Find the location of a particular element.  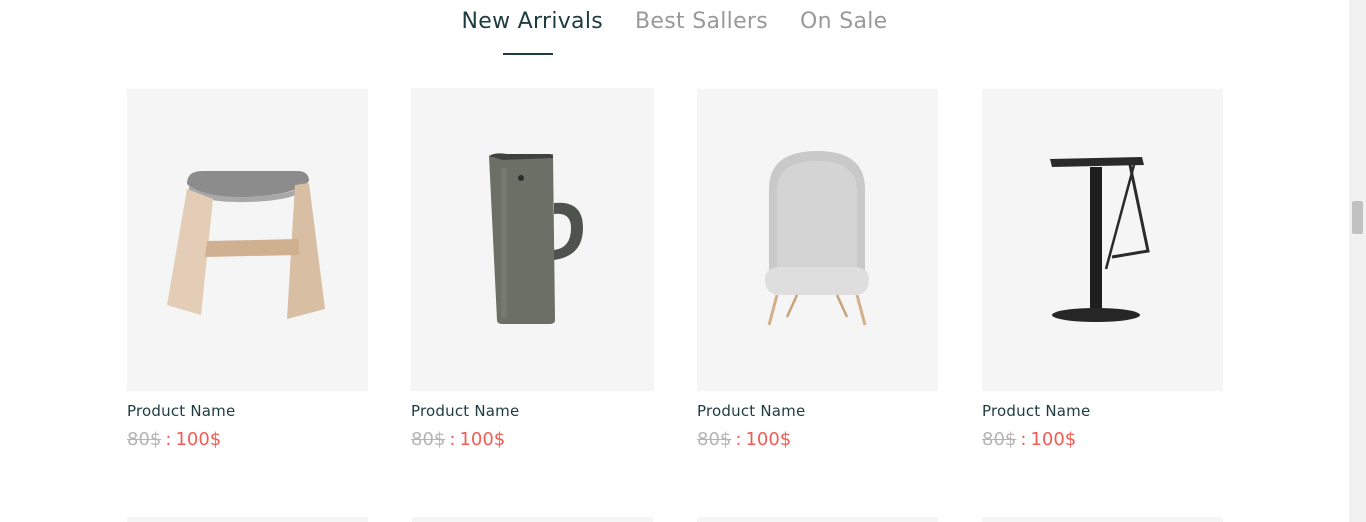

jug-icon is located at coordinates (536, 238).